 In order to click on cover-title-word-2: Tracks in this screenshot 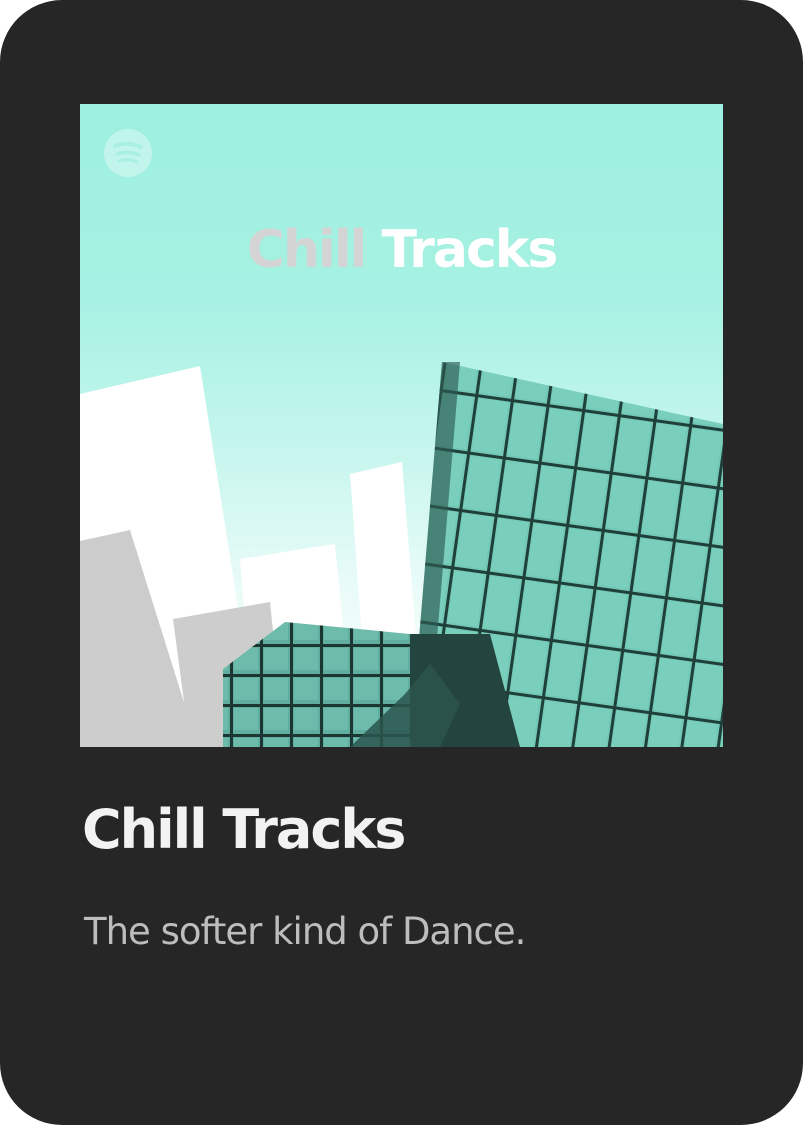, I will do `click(469, 250)`.